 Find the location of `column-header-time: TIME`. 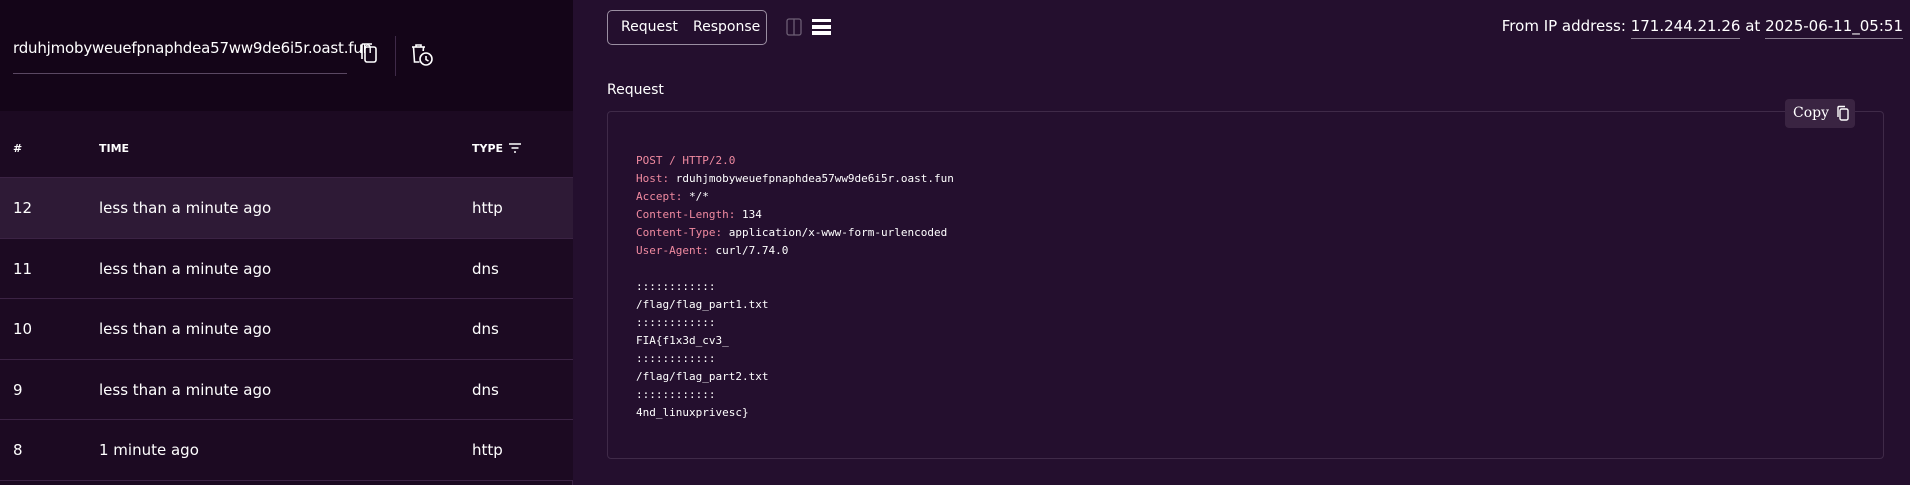

column-header-time: TIME is located at coordinates (114, 148).